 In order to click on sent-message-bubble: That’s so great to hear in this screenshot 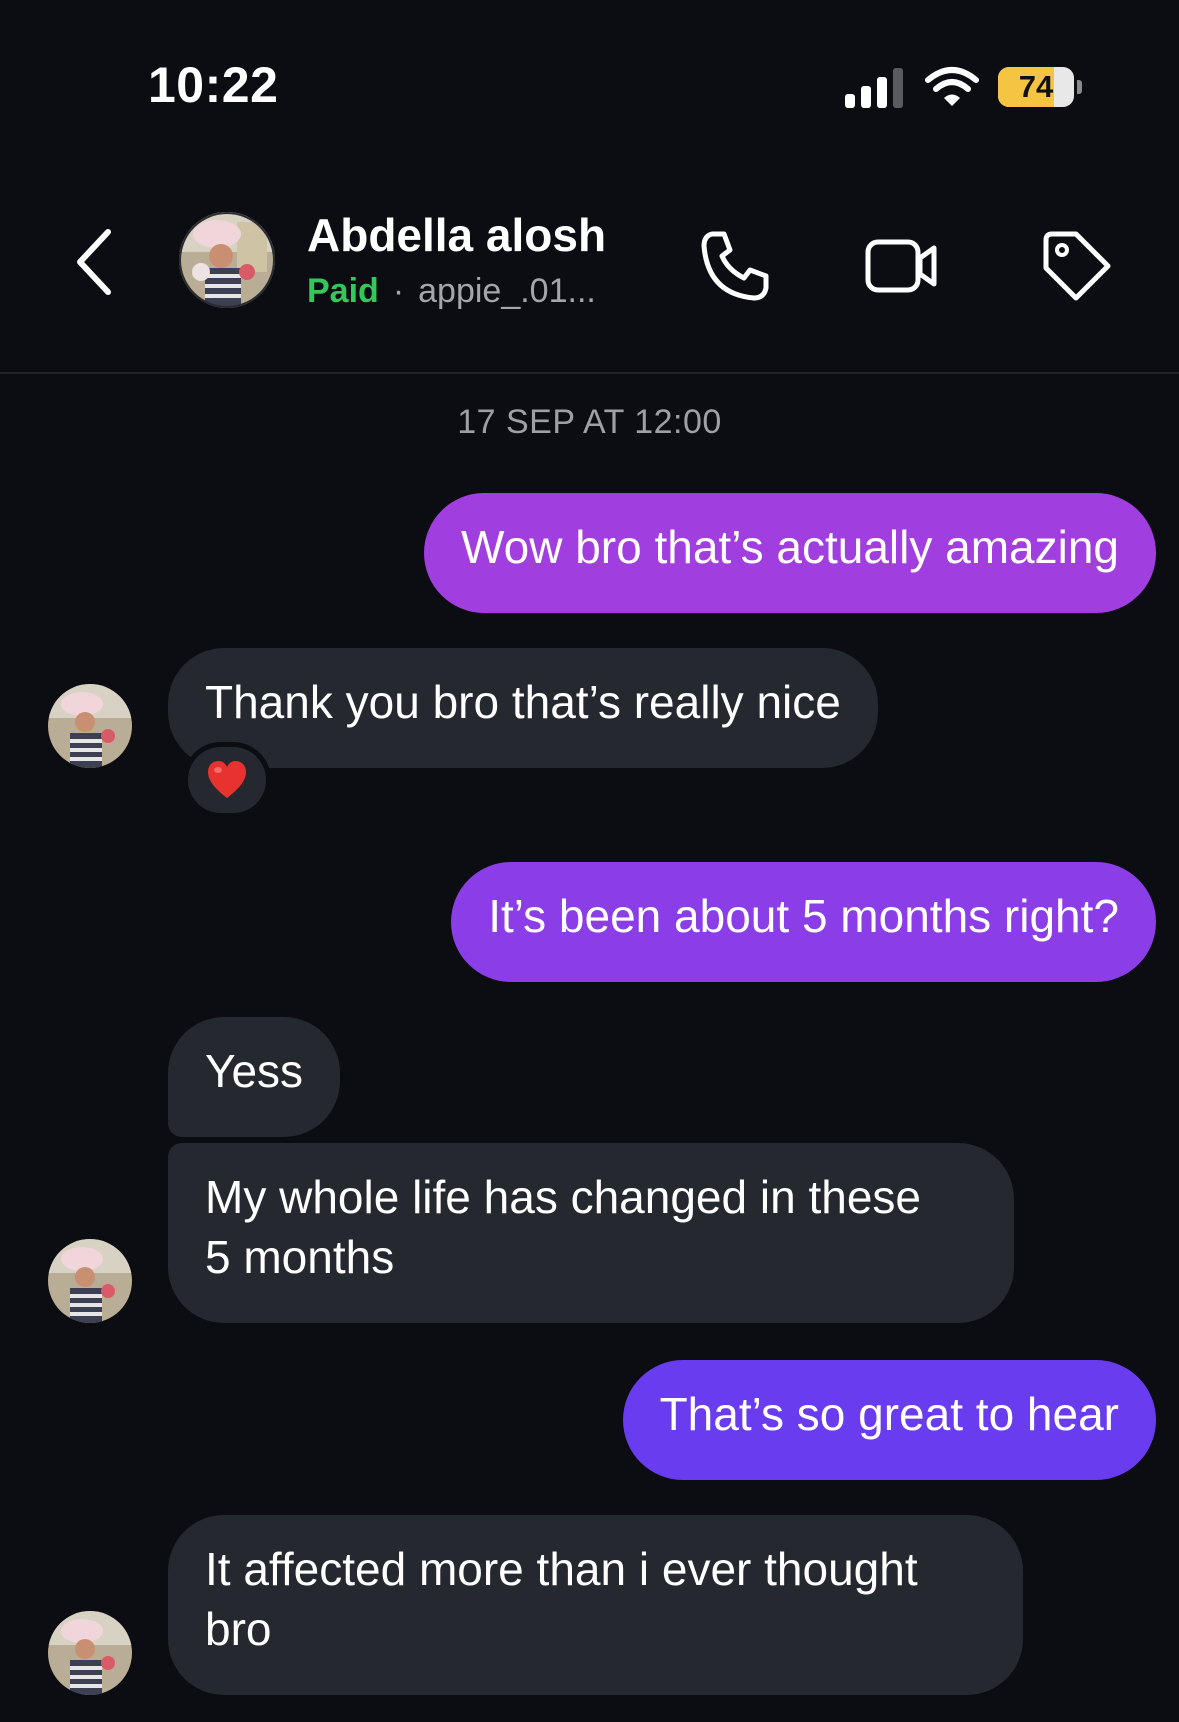, I will do `click(889, 1420)`.